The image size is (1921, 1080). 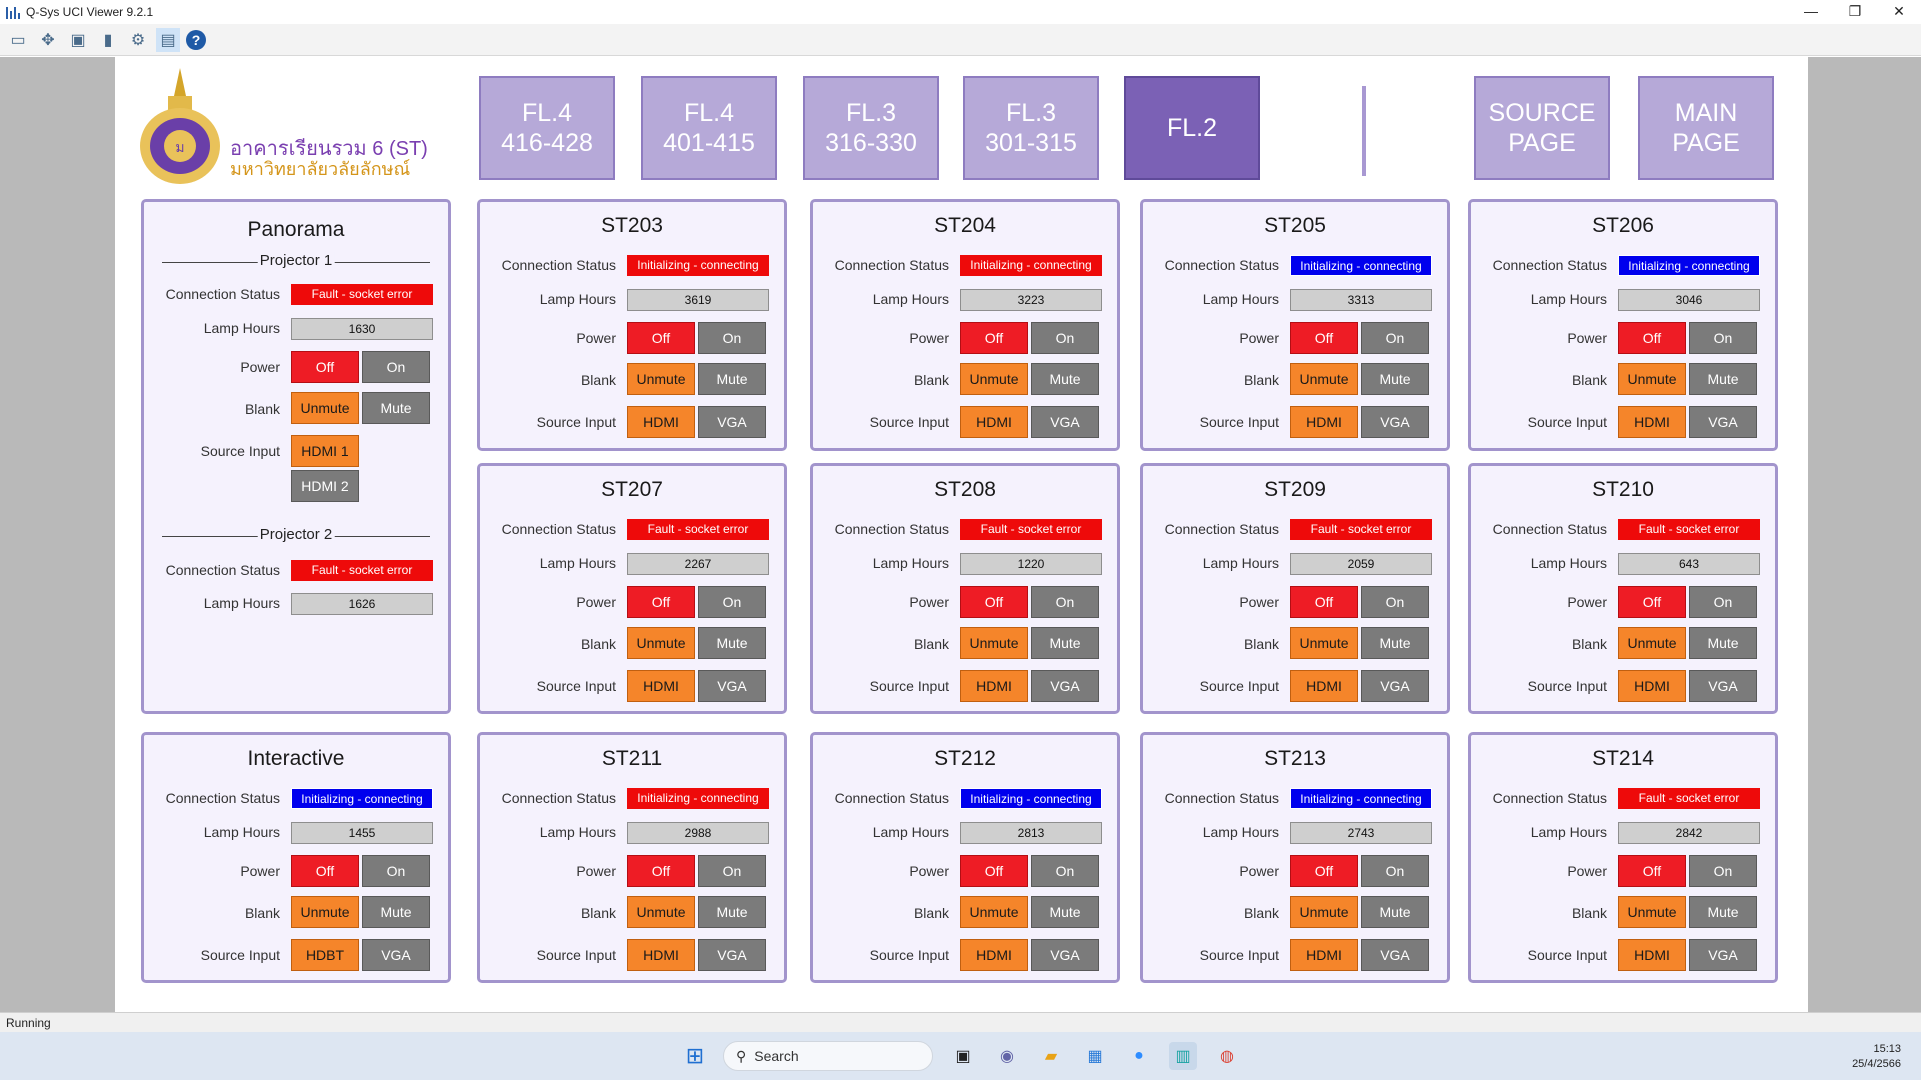 I want to click on file-explorer-icon: ▰, so click(x=1051, y=1056).